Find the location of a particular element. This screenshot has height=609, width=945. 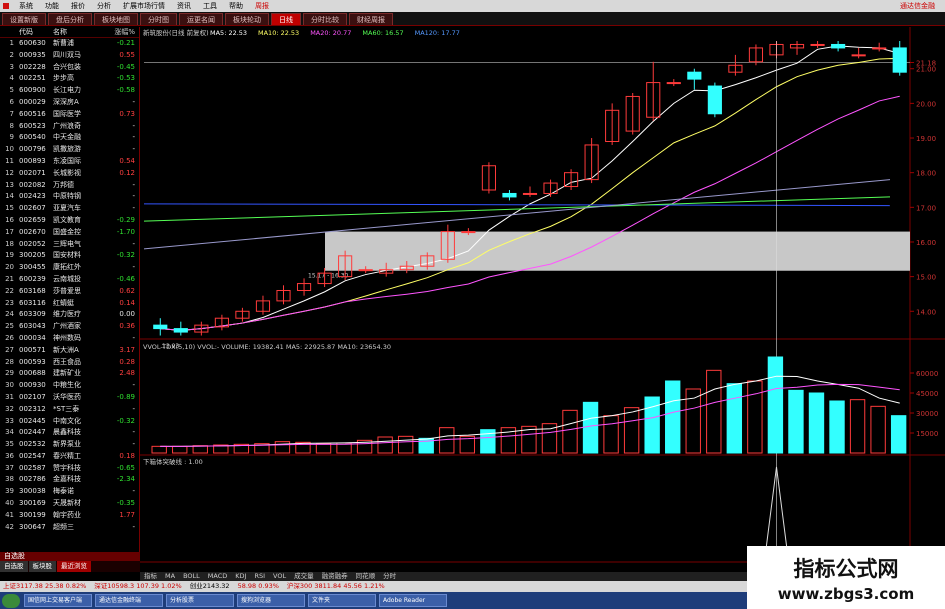

list-item: 31 002107 沃华医药 -0.89 is located at coordinates (69, 398).